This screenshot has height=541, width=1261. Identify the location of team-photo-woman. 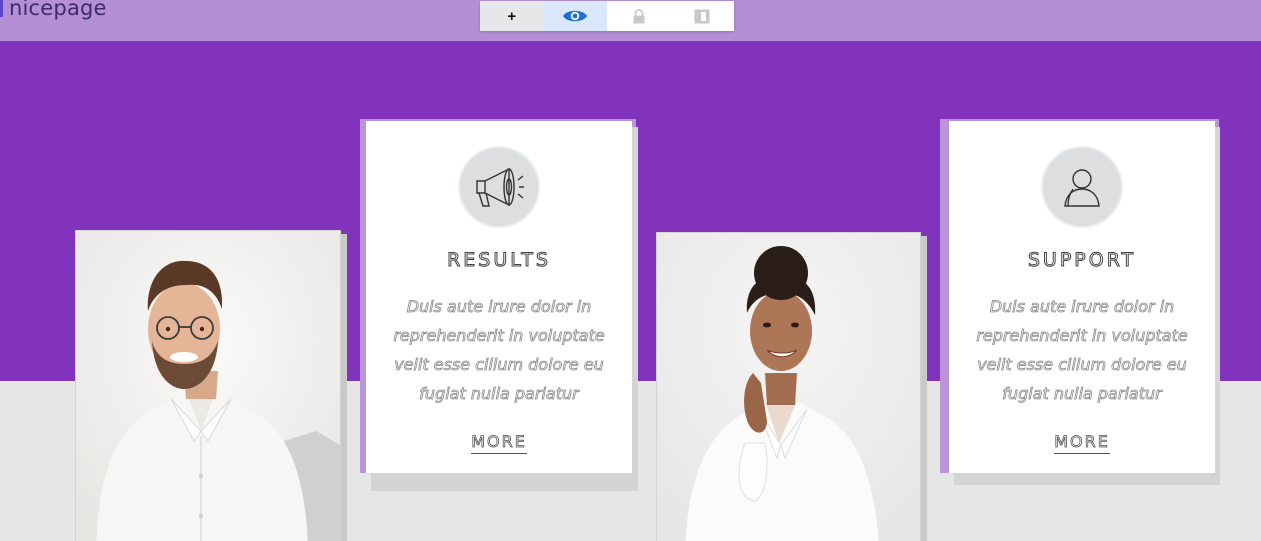
(788, 386).